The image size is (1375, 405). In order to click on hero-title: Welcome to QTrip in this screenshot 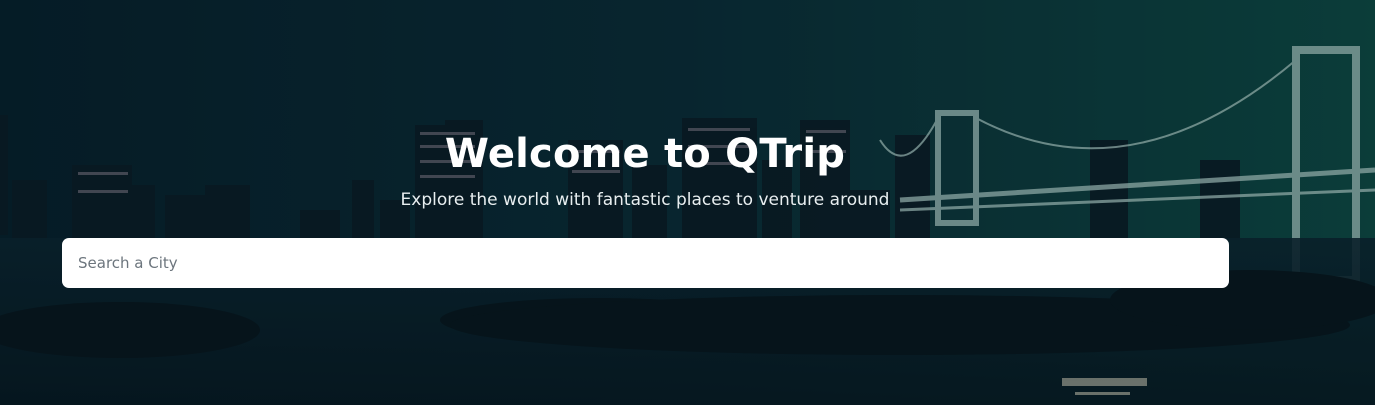, I will do `click(645, 154)`.